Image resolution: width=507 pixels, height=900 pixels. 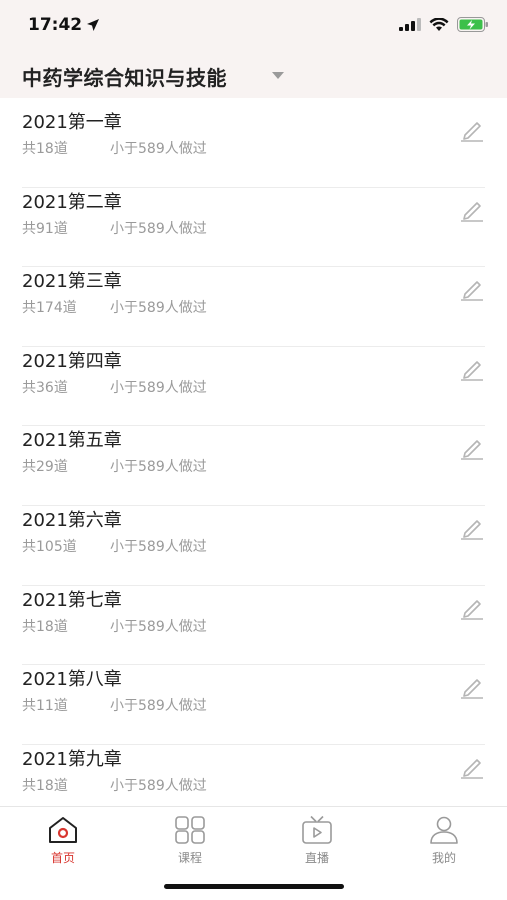 What do you see at coordinates (124, 76) in the screenshot?
I see `subject-title: 中药学综合知识与技能` at bounding box center [124, 76].